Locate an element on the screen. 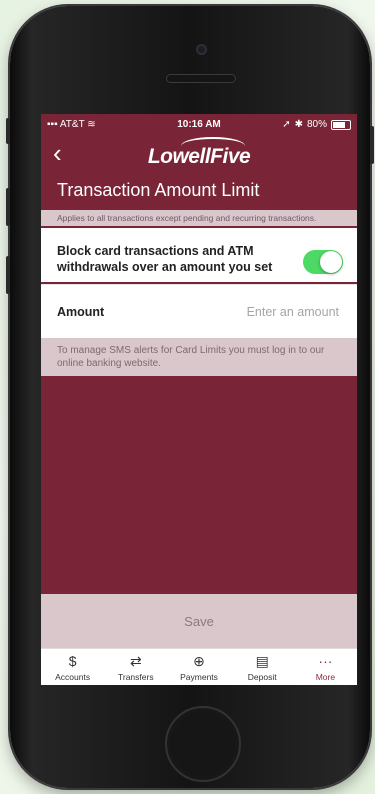  home-button is located at coordinates (203, 744).